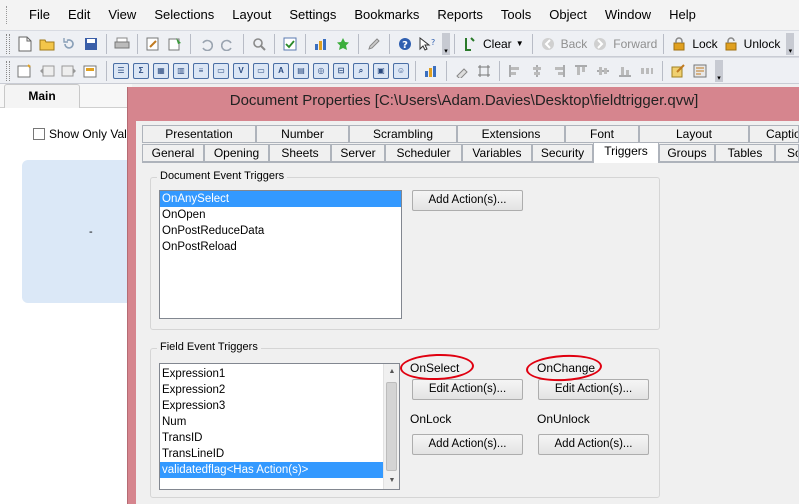 The image size is (799, 504). Describe the element at coordinates (562, 153) in the screenshot. I see `tab-security: Security` at that location.